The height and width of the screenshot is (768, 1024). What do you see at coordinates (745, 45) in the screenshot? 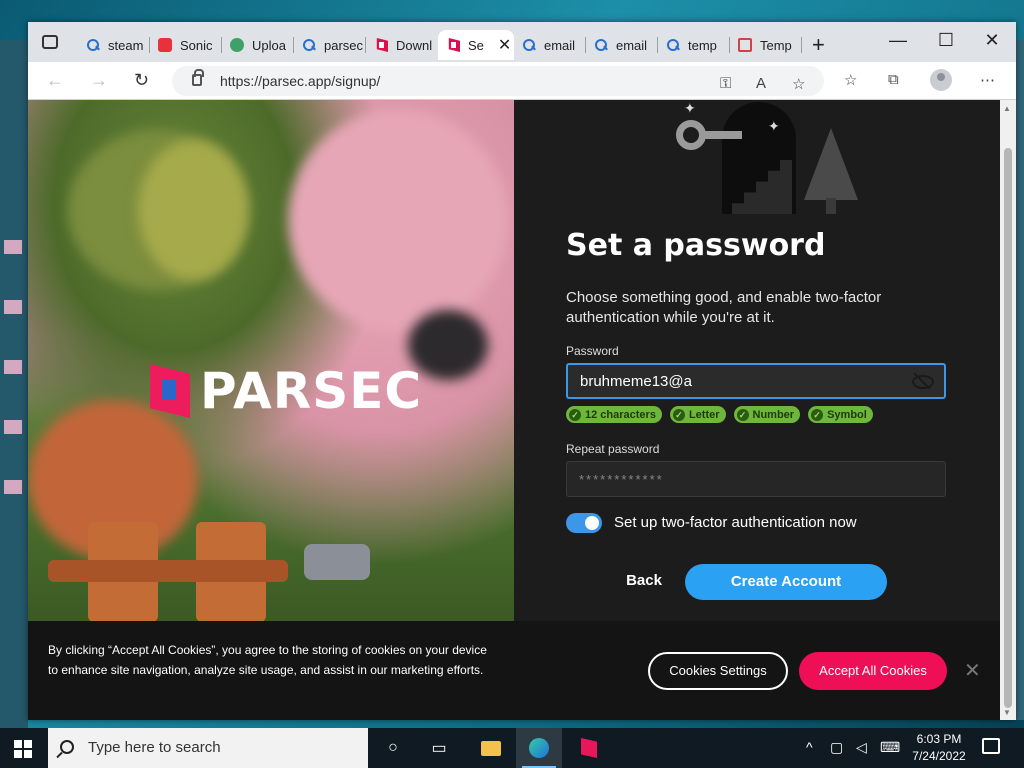
I see `mail-icon` at bounding box center [745, 45].